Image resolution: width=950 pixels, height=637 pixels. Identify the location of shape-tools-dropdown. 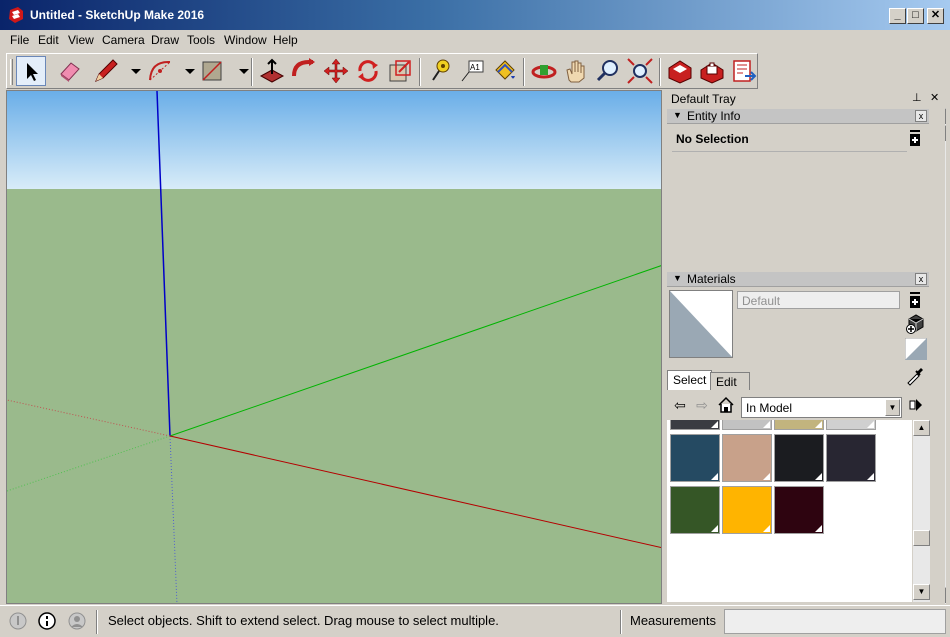
(239, 71).